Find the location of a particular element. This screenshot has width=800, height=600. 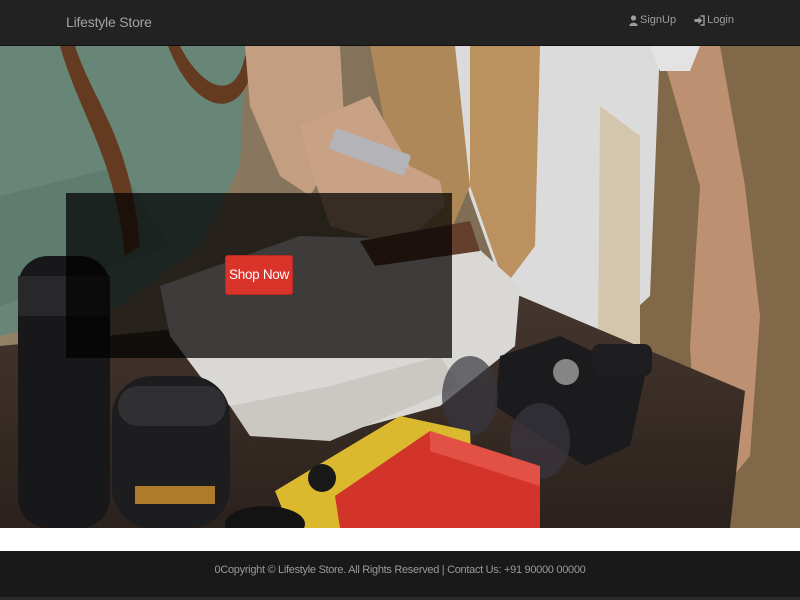

user-icon is located at coordinates (633, 20).